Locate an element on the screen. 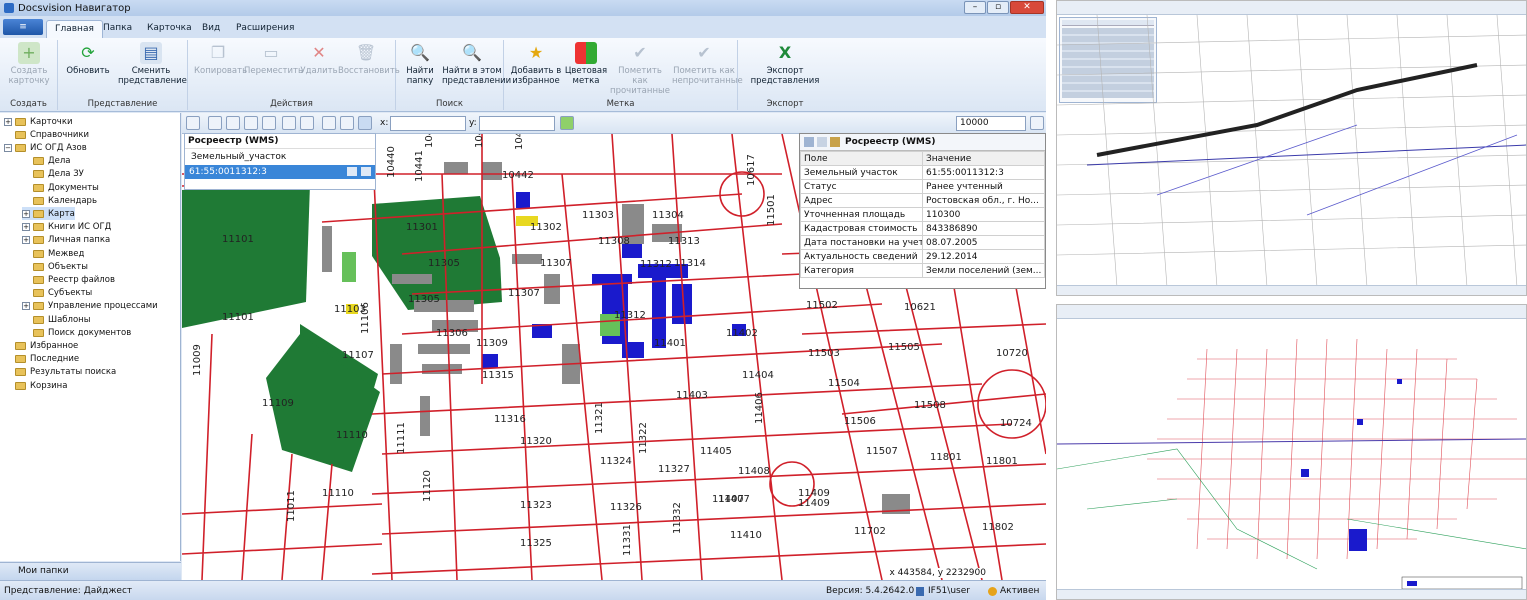 The image size is (1527, 600). move-button: ▭ Переместить is located at coordinates (273, 59).